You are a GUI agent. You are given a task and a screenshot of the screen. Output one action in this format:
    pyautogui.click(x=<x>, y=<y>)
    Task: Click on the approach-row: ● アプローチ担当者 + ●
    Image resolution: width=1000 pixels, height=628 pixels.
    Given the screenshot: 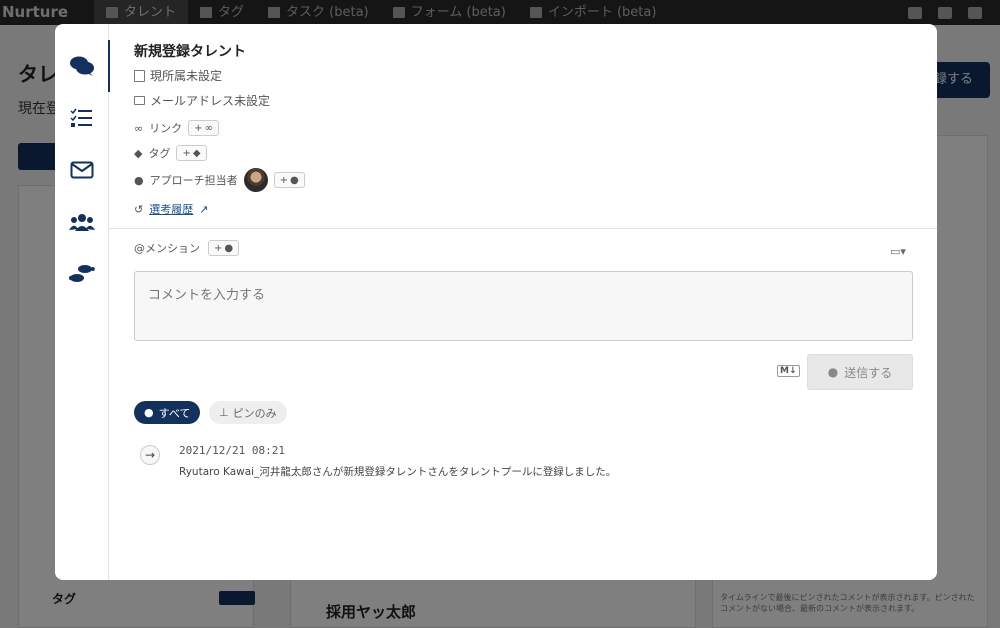 What is the action you would take?
    pyautogui.click(x=219, y=180)
    